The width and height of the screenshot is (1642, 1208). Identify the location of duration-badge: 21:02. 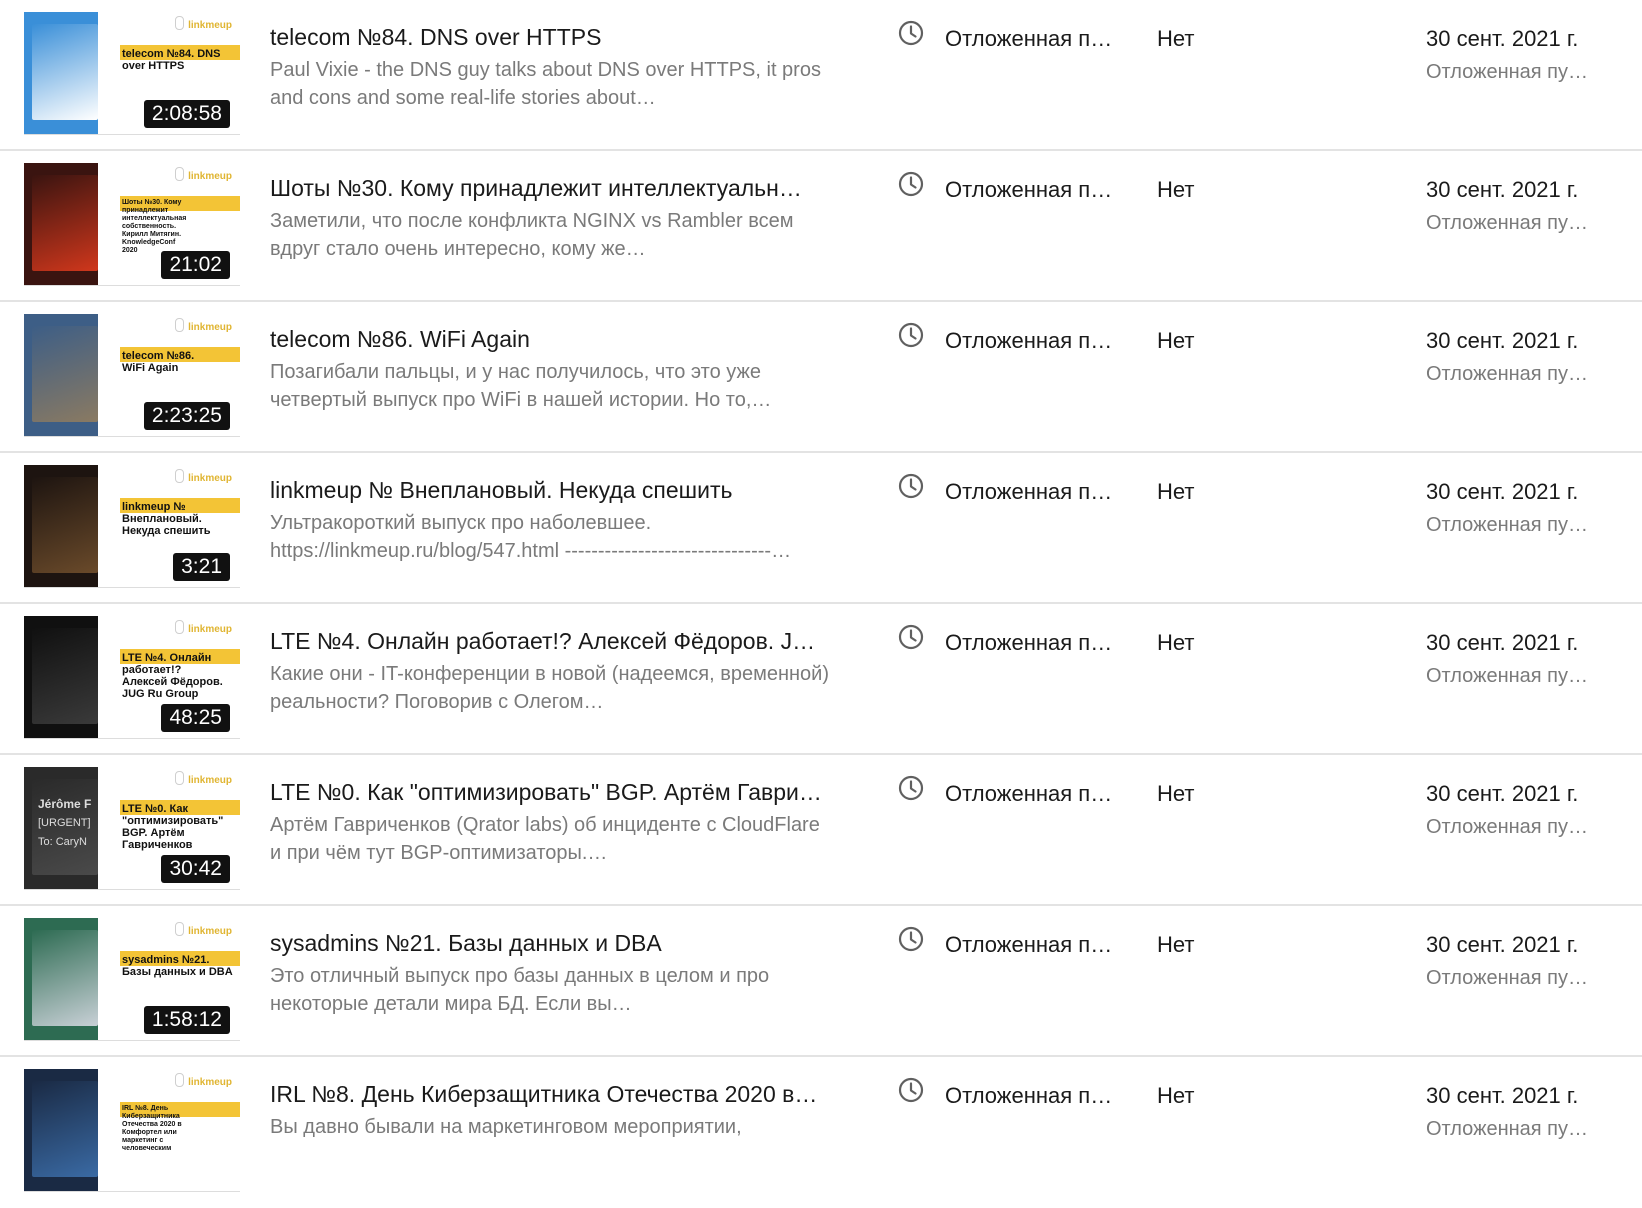
(195, 265).